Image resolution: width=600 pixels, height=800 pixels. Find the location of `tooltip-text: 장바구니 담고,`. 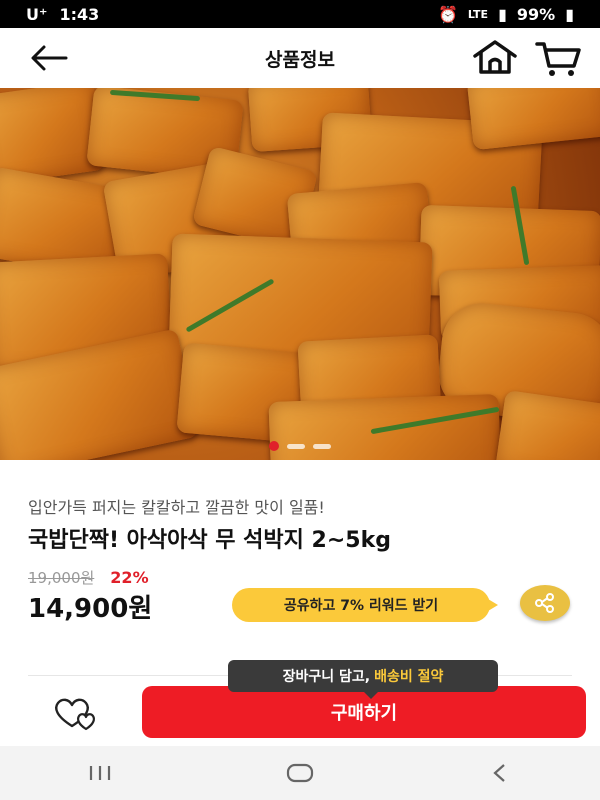

tooltip-text: 장바구니 담고, is located at coordinates (326, 677).